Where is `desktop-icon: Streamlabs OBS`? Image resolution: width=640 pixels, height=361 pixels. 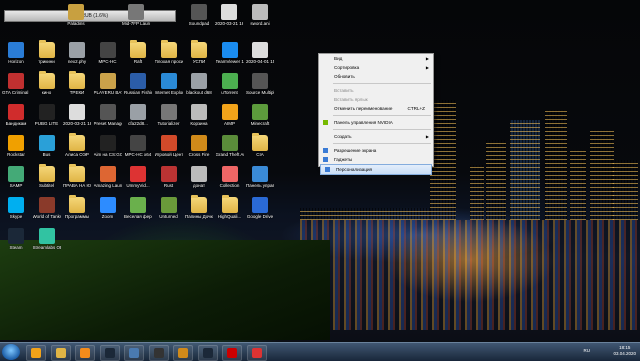 desktop-icon: Streamlabs OBS is located at coordinates (47, 239).